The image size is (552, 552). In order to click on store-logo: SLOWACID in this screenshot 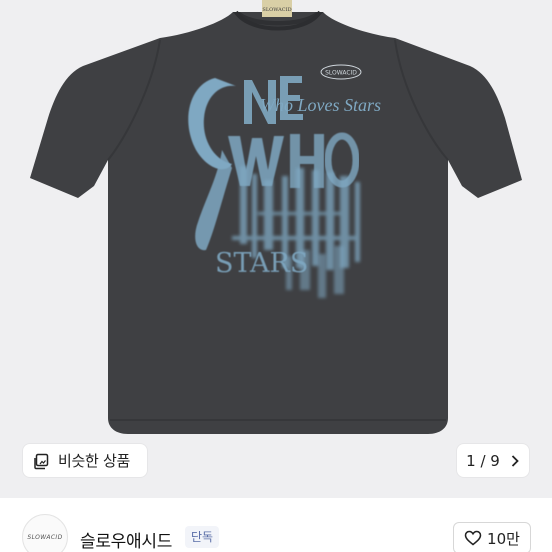, I will do `click(45, 533)`.